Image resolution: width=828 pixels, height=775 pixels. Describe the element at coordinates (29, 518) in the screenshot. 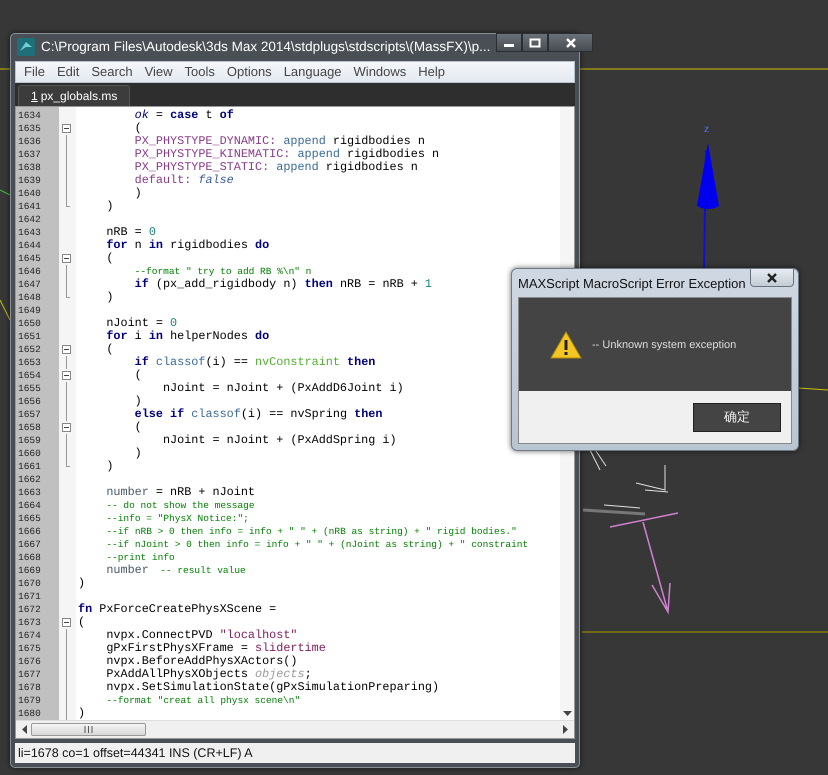

I see `line-number: 1665` at that location.